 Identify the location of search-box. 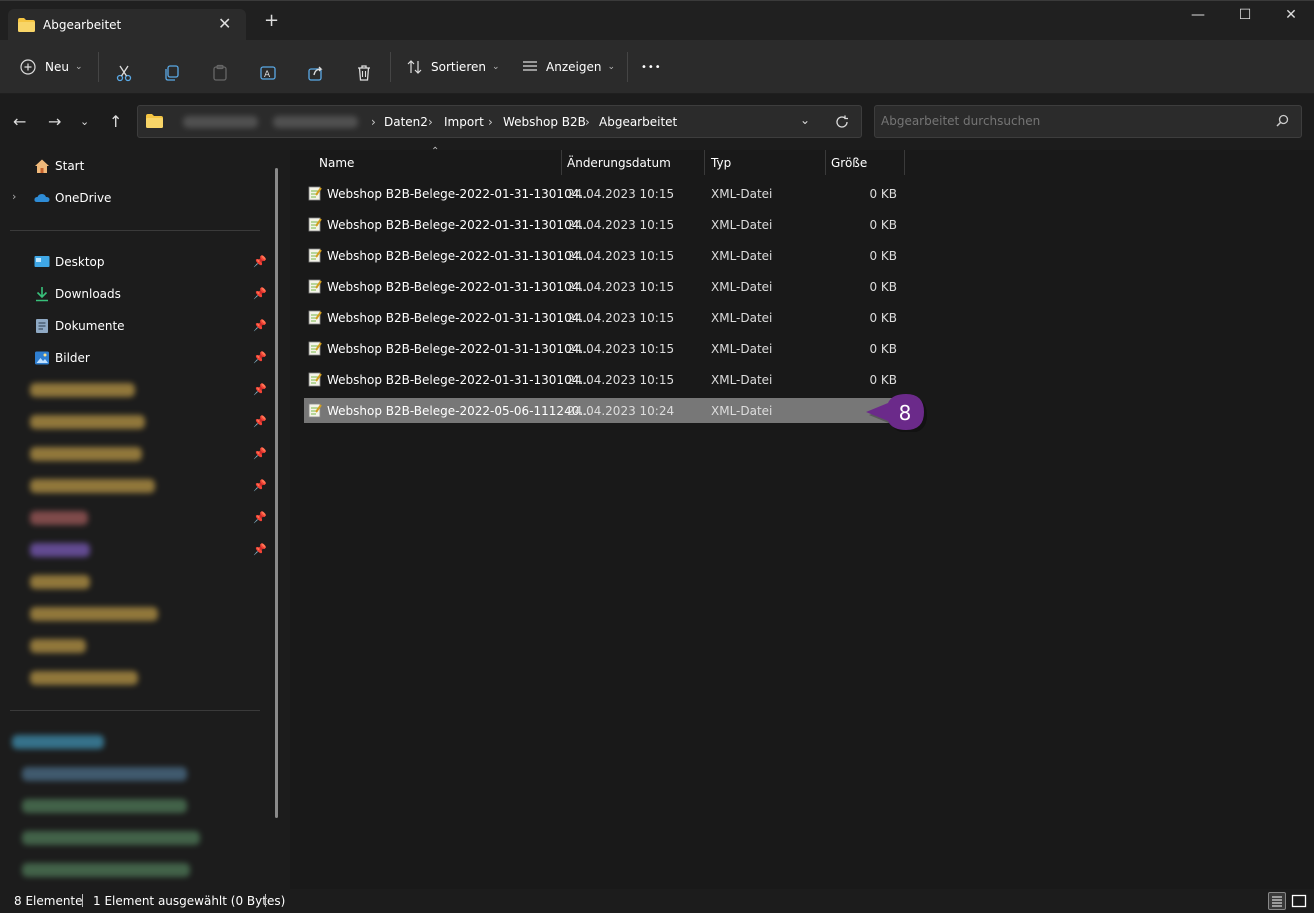
(1088, 121).